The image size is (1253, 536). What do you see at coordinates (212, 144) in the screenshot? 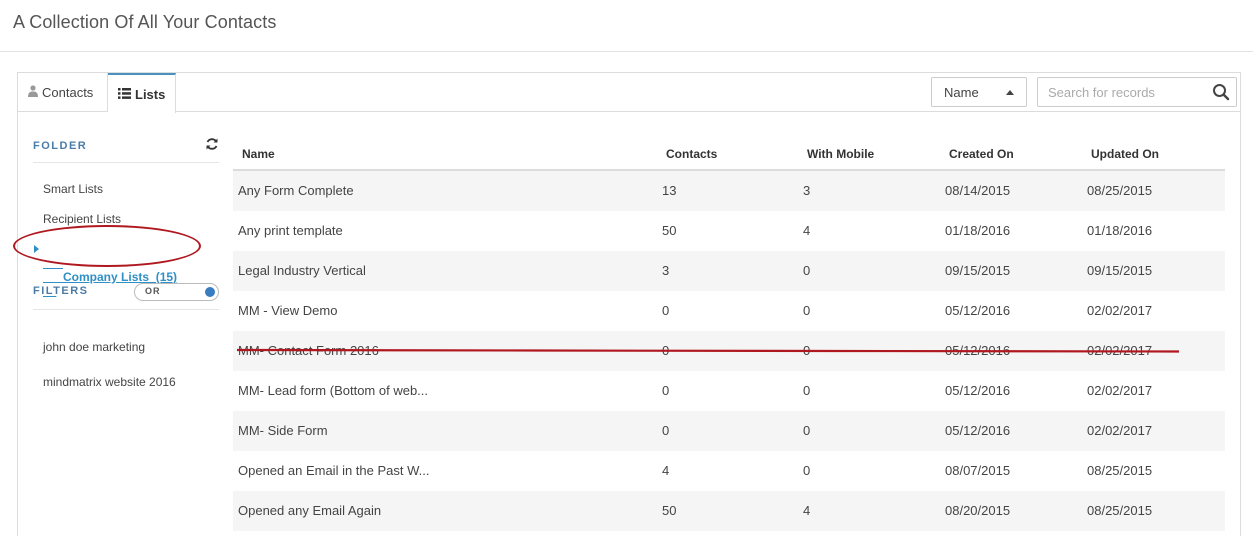
I see `refresh-icon` at bounding box center [212, 144].